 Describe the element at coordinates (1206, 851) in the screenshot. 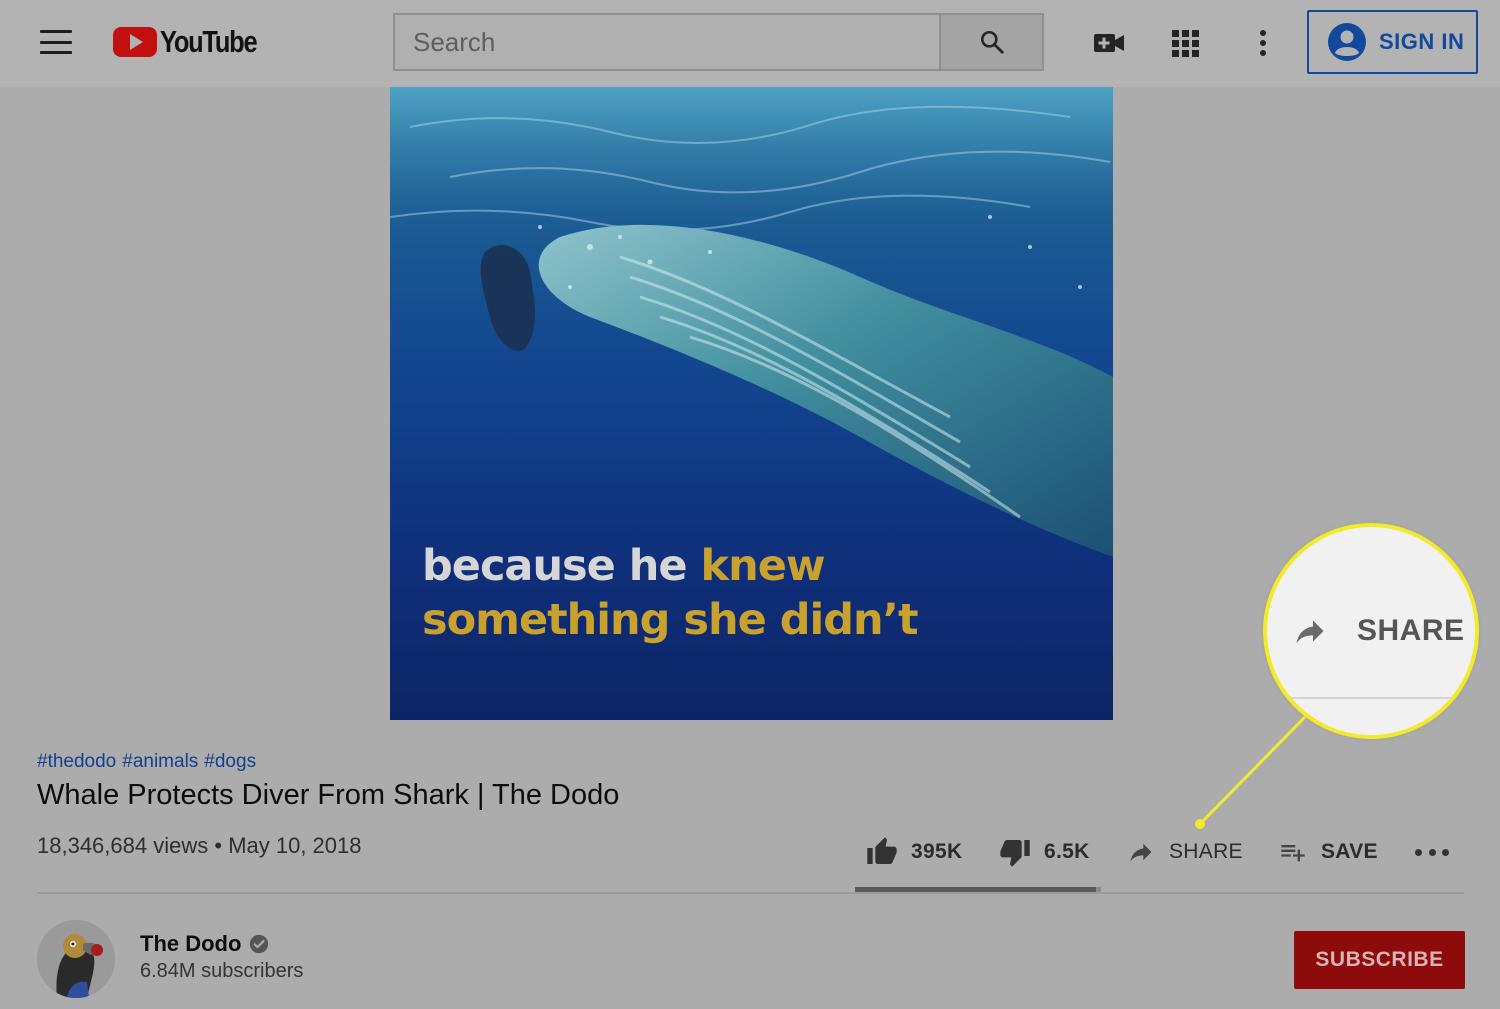

I see `share-label: SHARE` at that location.